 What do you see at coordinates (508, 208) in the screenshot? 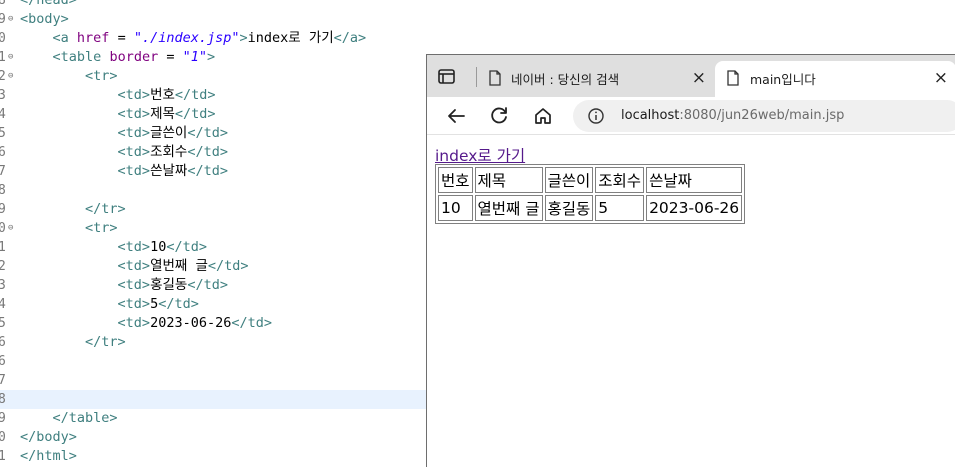
I see `table-cell: 열번째 글` at bounding box center [508, 208].